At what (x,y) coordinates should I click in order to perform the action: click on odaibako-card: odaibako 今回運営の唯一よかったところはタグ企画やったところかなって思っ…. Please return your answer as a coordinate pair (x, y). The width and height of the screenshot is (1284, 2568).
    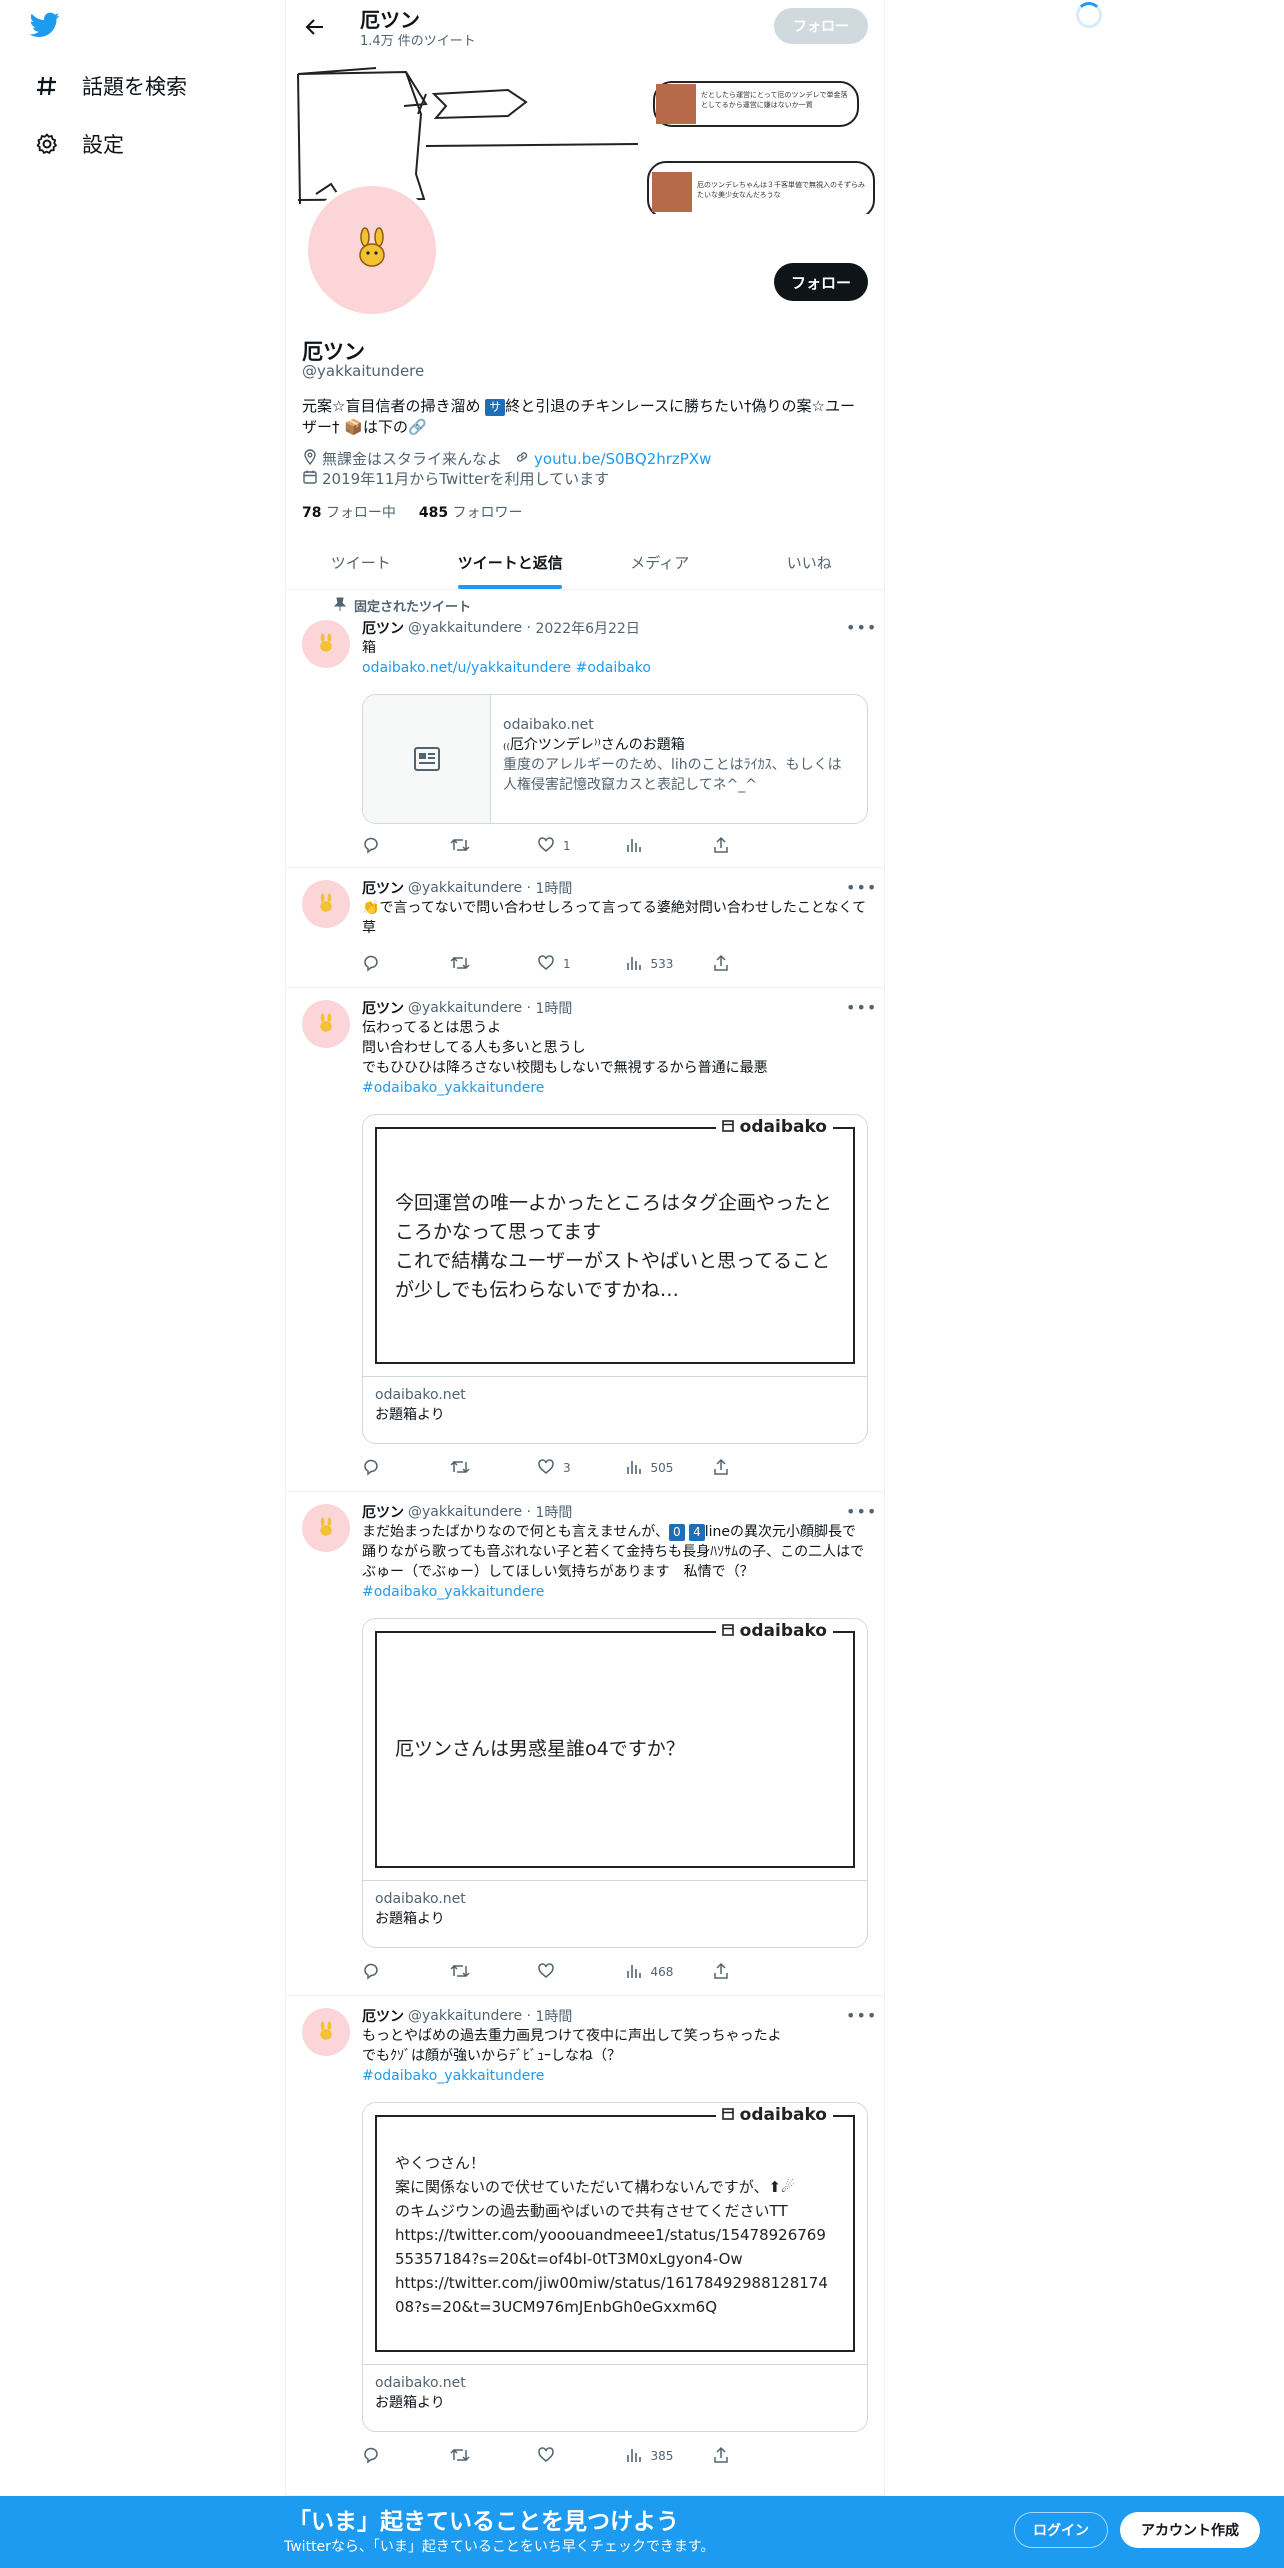
    Looking at the image, I should click on (615, 1279).